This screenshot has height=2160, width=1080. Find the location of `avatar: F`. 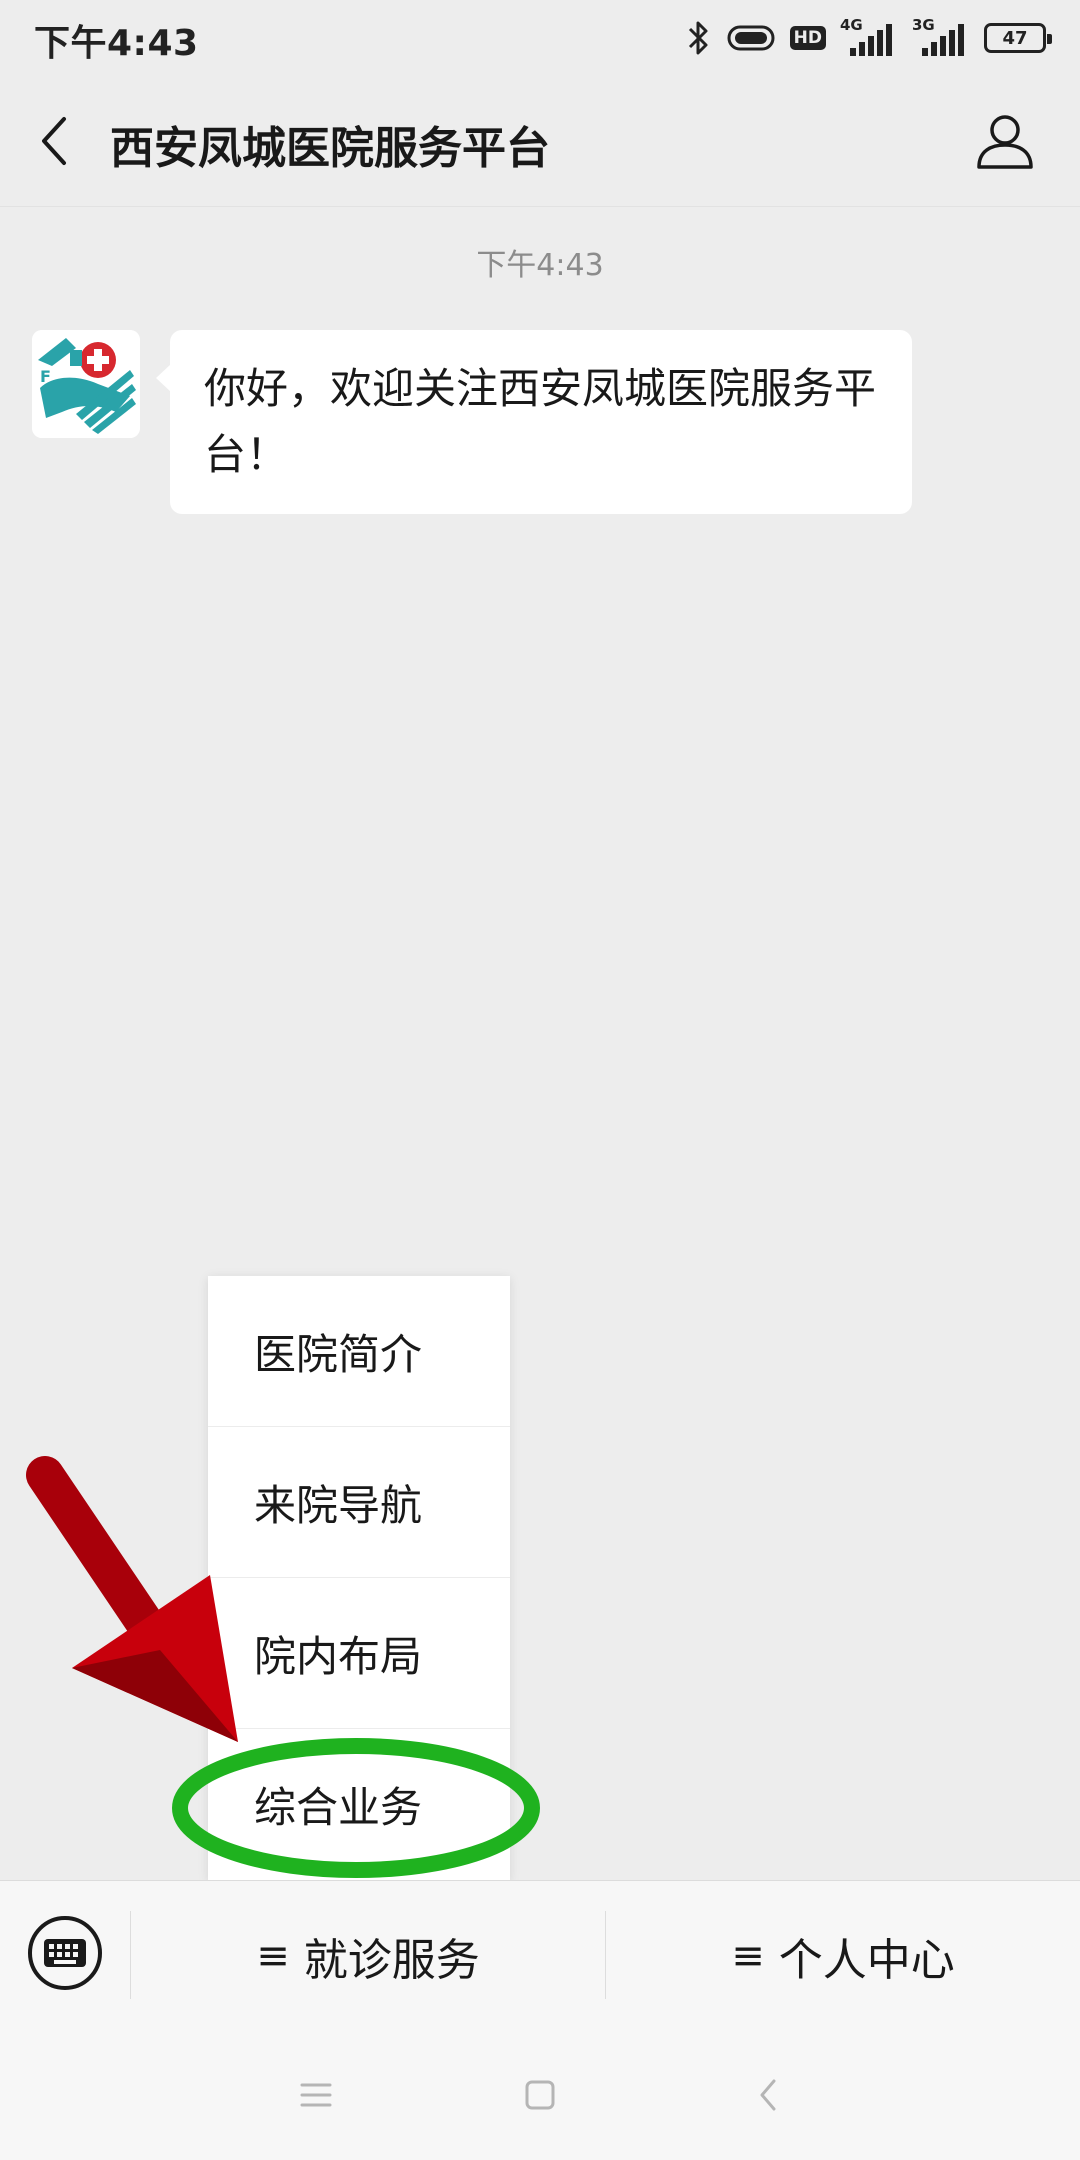

avatar: F is located at coordinates (86, 384).